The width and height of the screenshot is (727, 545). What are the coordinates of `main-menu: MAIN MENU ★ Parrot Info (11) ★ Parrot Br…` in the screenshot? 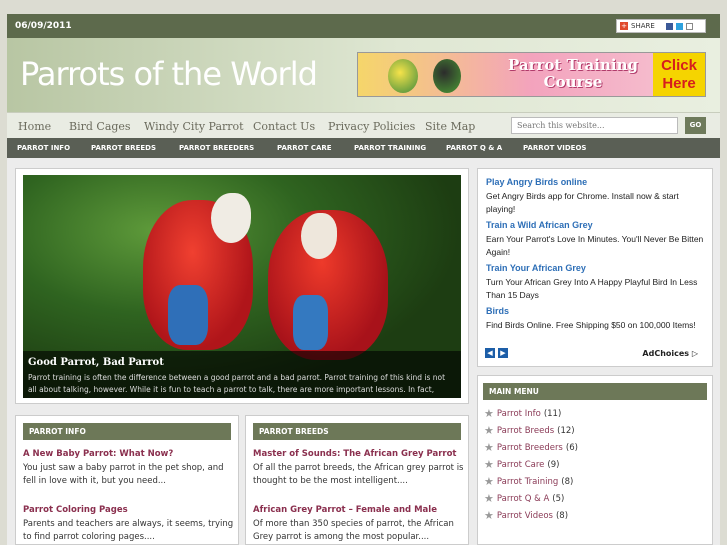 It's located at (595, 460).